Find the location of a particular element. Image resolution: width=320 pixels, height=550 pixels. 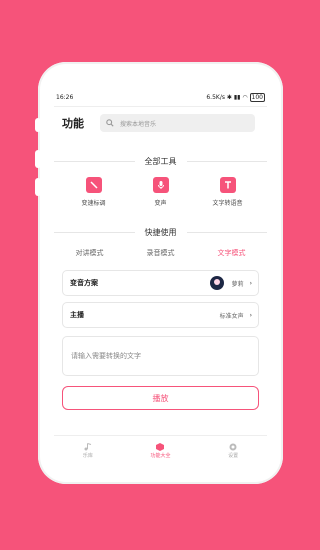

status-right: 6.5K/s ✱ ▮▮ ◠ 100 is located at coordinates (235, 97).